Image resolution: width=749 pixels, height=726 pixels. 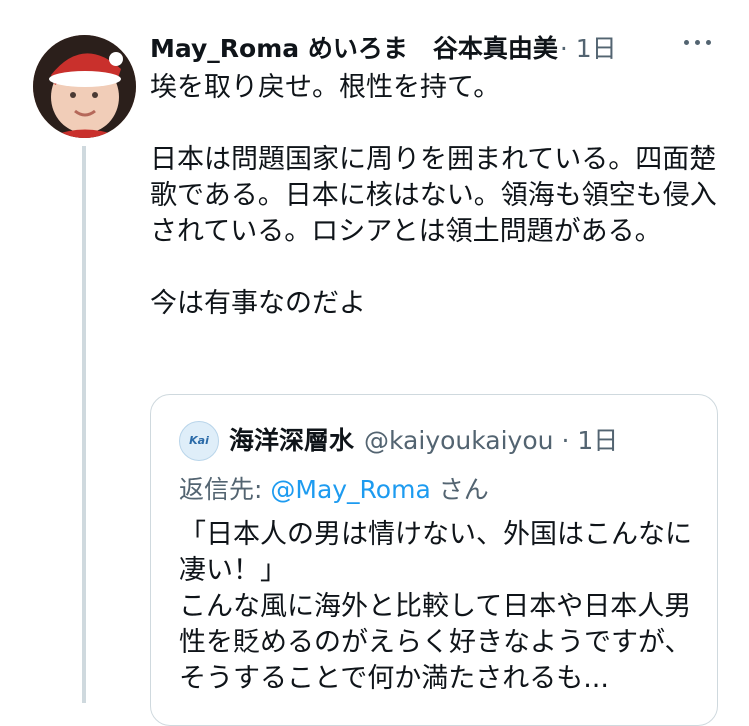 I want to click on tweet-paragraph: 今は有事なのだよ, so click(x=258, y=303).